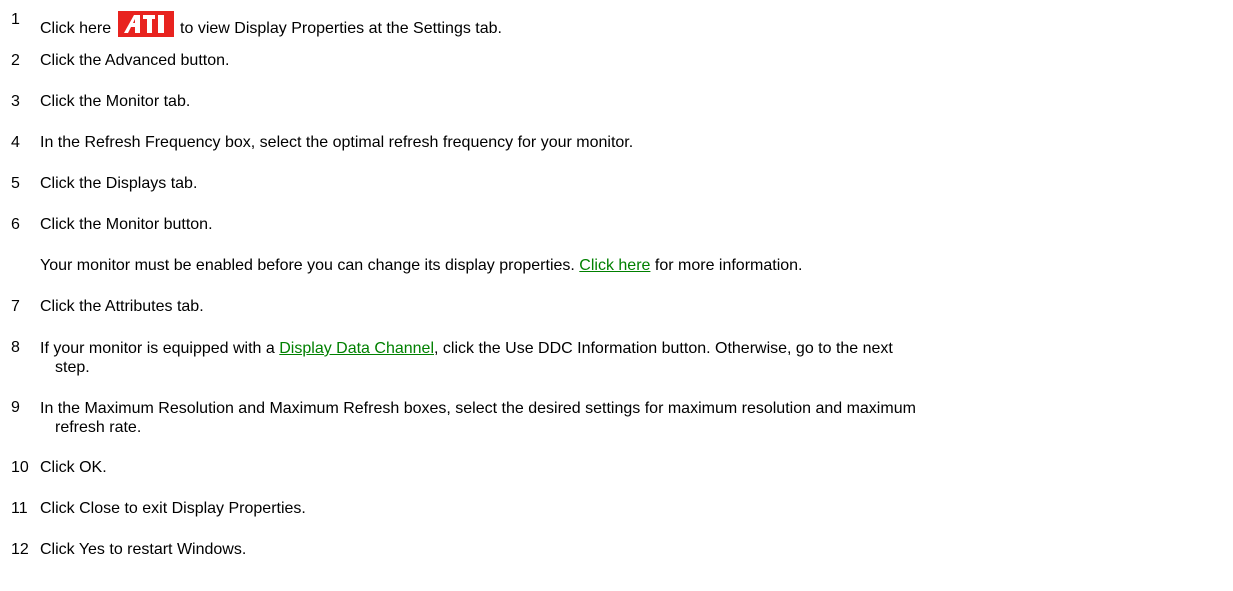 This screenshot has width=1233, height=591. I want to click on step-text: Click the Monitor tab., so click(115, 101).